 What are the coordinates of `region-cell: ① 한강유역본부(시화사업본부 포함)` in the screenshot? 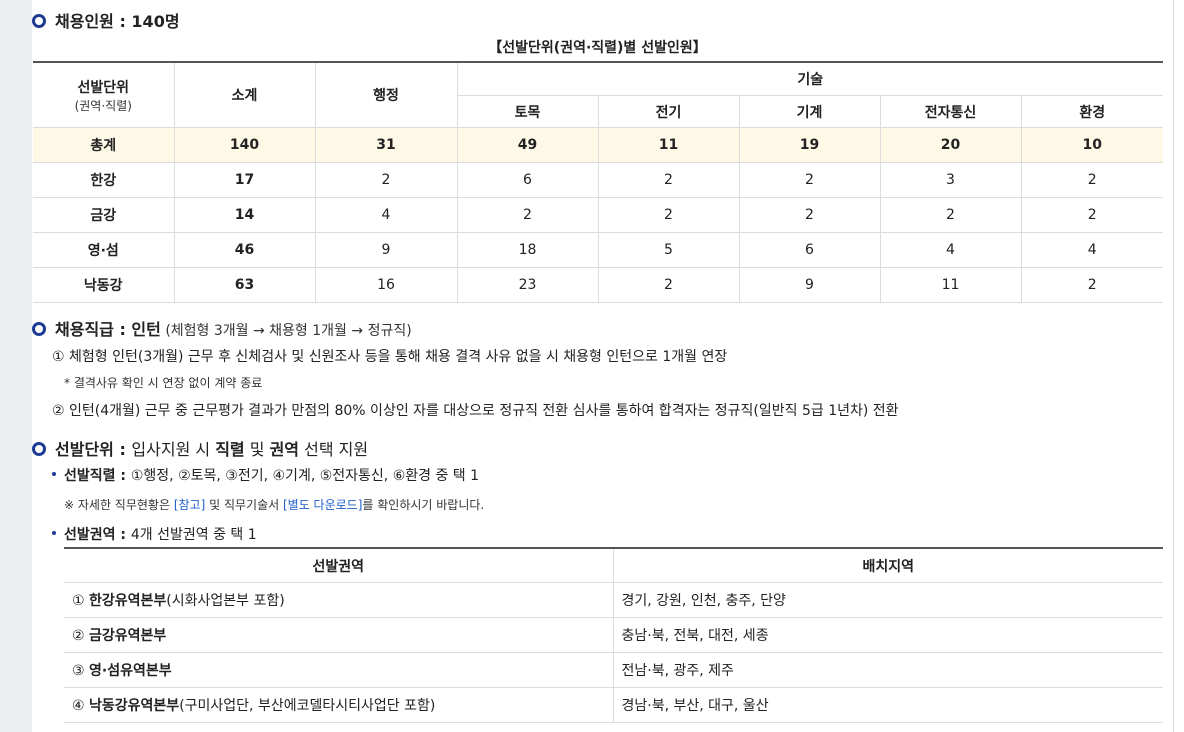 It's located at (339, 600).